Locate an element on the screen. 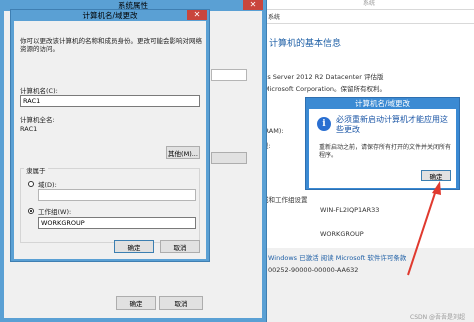 Image resolution: width=474 pixels, height=322 pixels. watermark: CSDN @吾吾是刘超 is located at coordinates (438, 317).